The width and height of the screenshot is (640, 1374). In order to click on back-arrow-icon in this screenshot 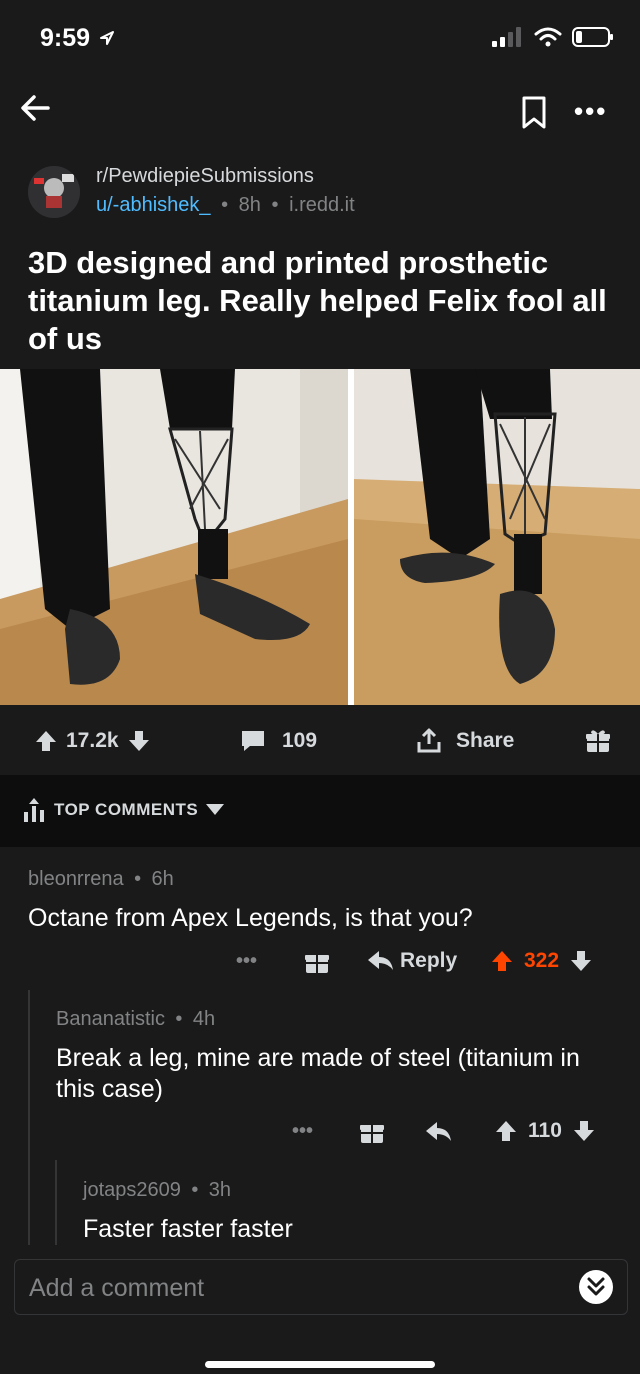, I will do `click(36, 108)`.